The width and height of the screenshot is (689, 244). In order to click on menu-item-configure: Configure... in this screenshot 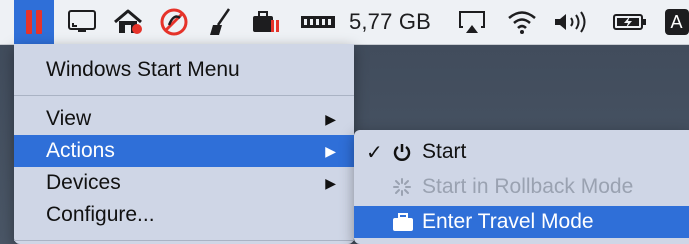, I will do `click(184, 215)`.